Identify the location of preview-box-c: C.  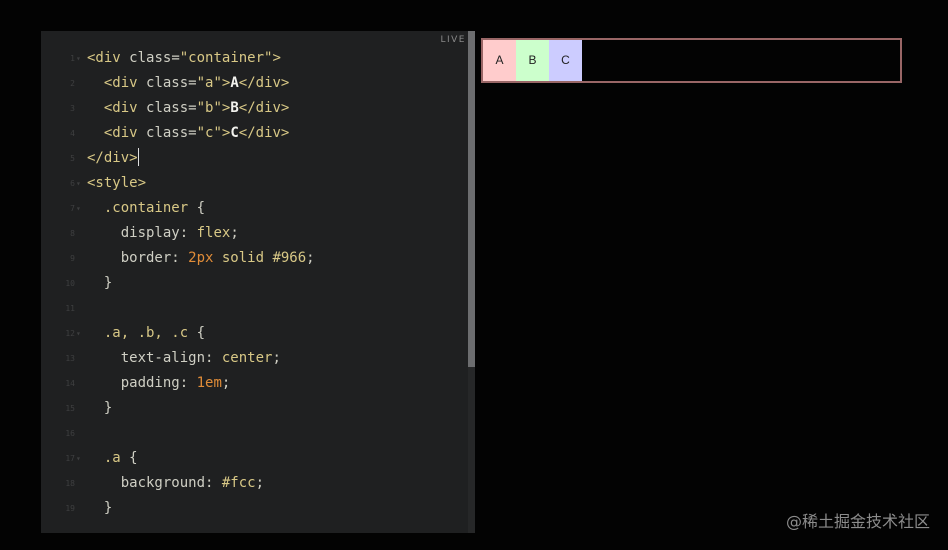
(565, 60).